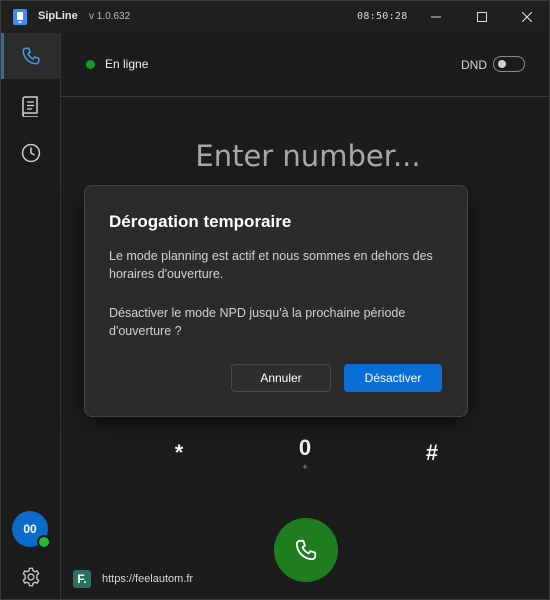  I want to click on presence-indicator, so click(44, 542).